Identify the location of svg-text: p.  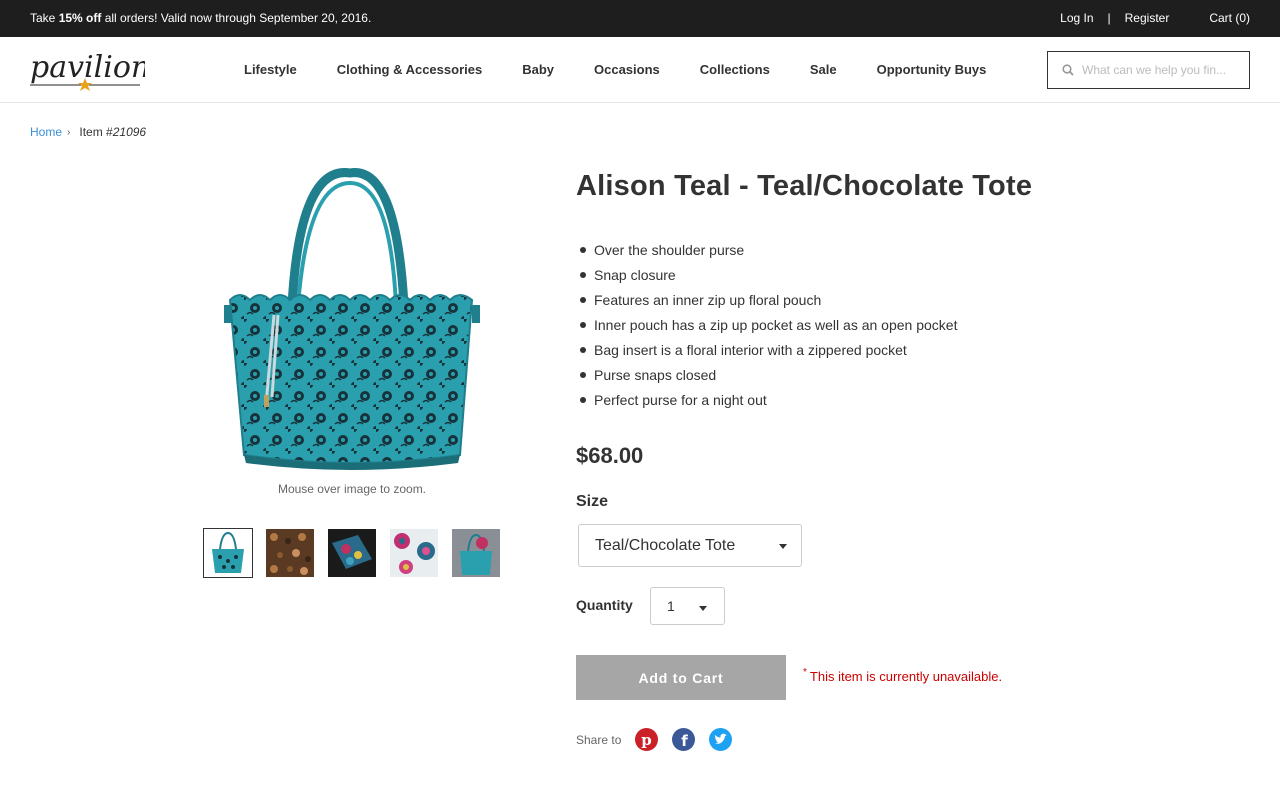
(647, 740).